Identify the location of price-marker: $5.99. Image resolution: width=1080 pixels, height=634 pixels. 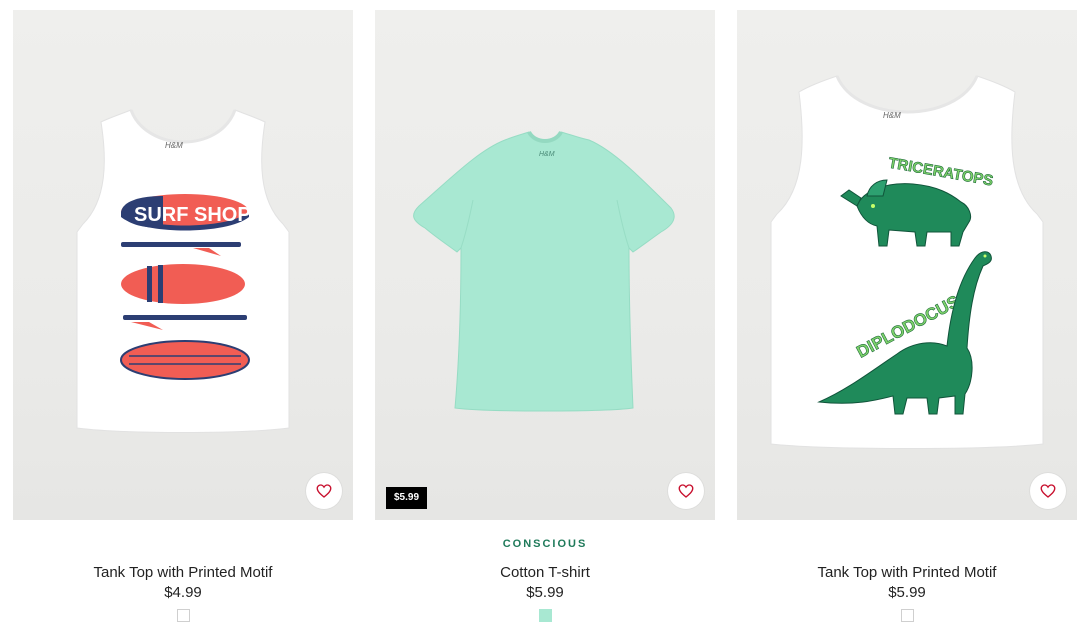
(407, 498).